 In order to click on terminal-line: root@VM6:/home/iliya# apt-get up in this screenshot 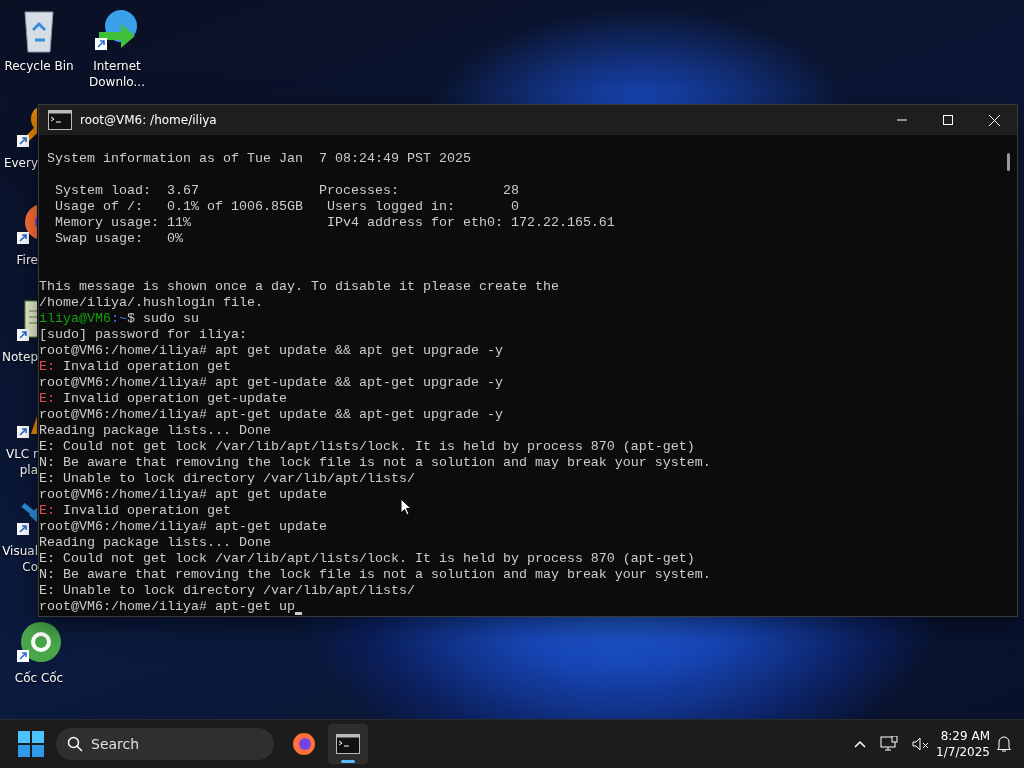, I will do `click(167, 607)`.